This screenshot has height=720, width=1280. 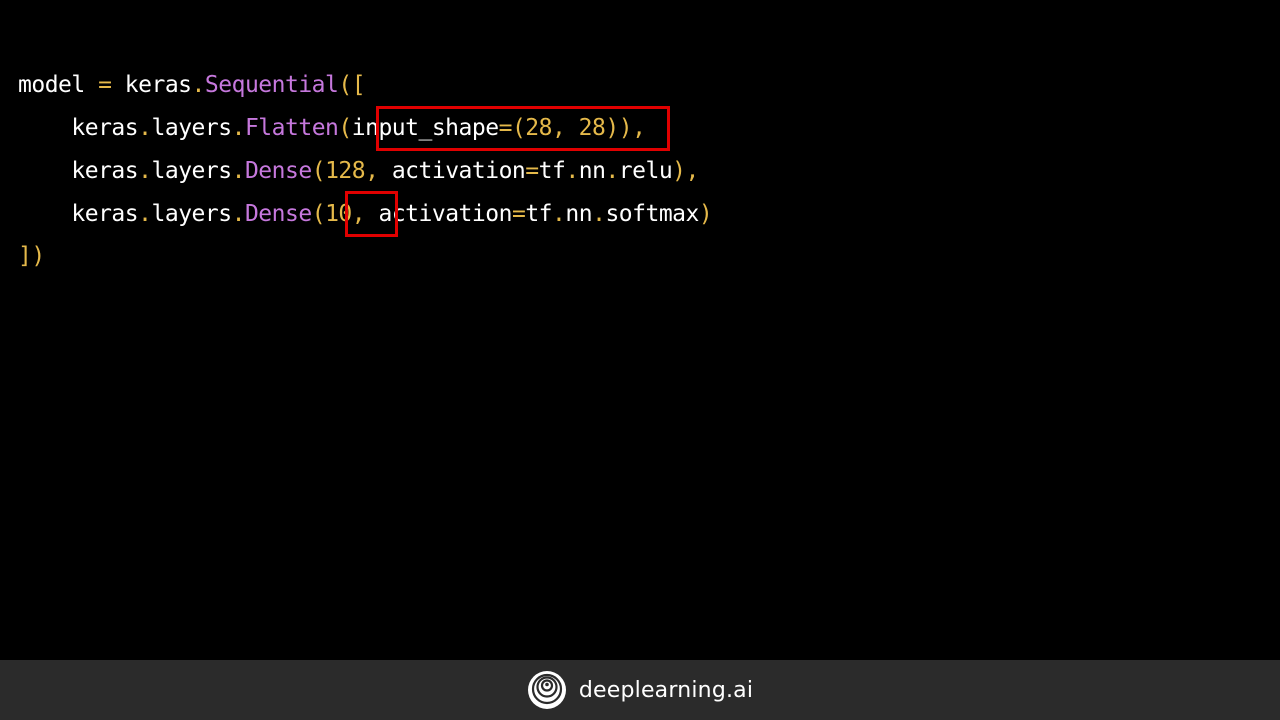 I want to click on code-token: ]), so click(x=31, y=256).